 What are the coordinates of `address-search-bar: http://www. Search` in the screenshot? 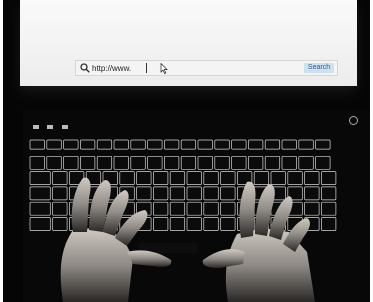 It's located at (206, 68).